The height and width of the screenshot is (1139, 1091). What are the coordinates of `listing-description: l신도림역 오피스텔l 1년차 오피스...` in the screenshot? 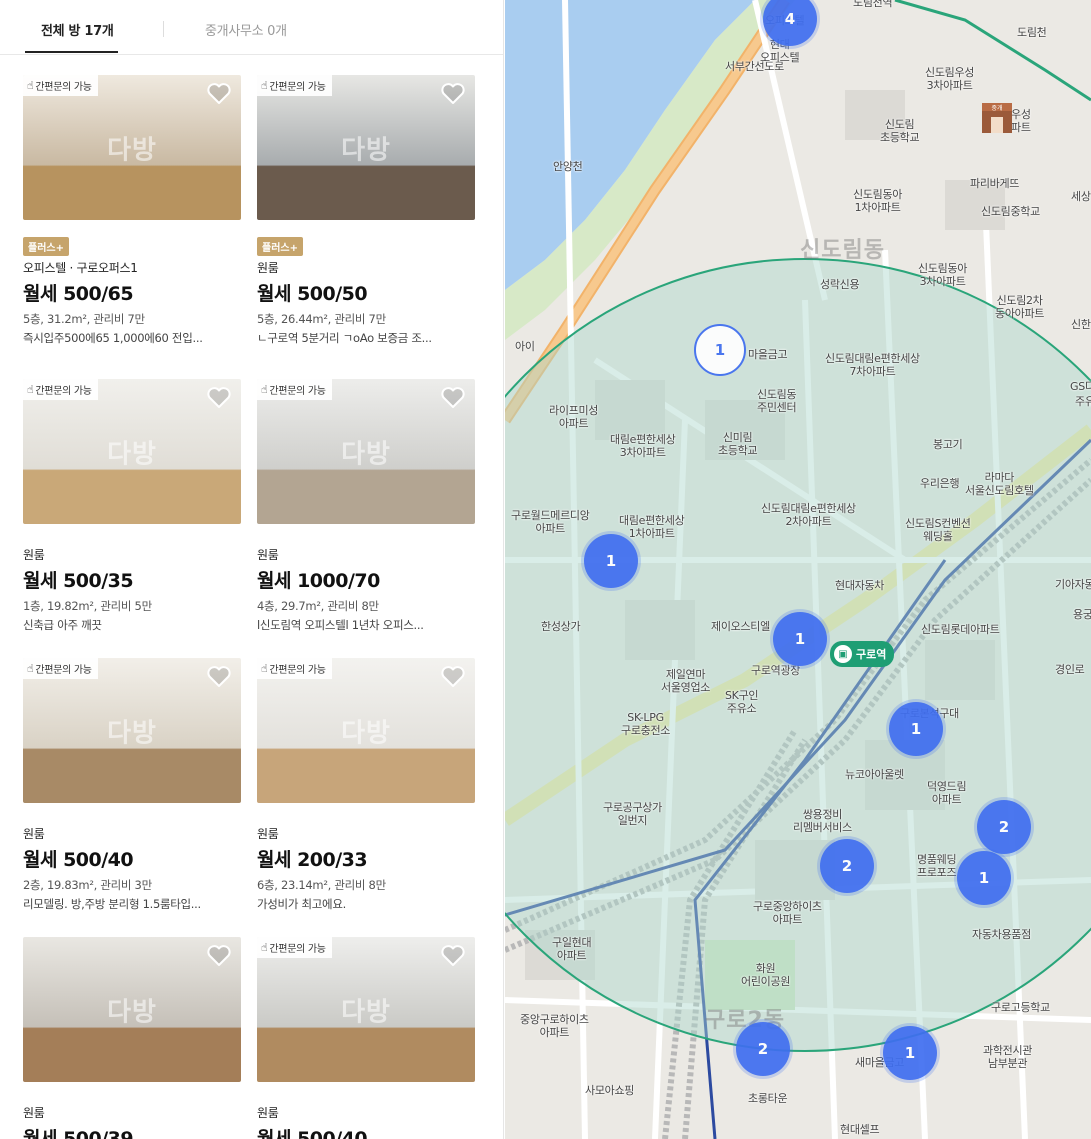 It's located at (340, 625).